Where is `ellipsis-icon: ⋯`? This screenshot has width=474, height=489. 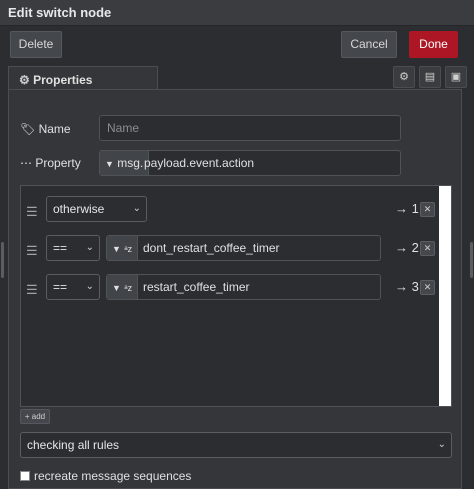 ellipsis-icon: ⋯ is located at coordinates (26, 163).